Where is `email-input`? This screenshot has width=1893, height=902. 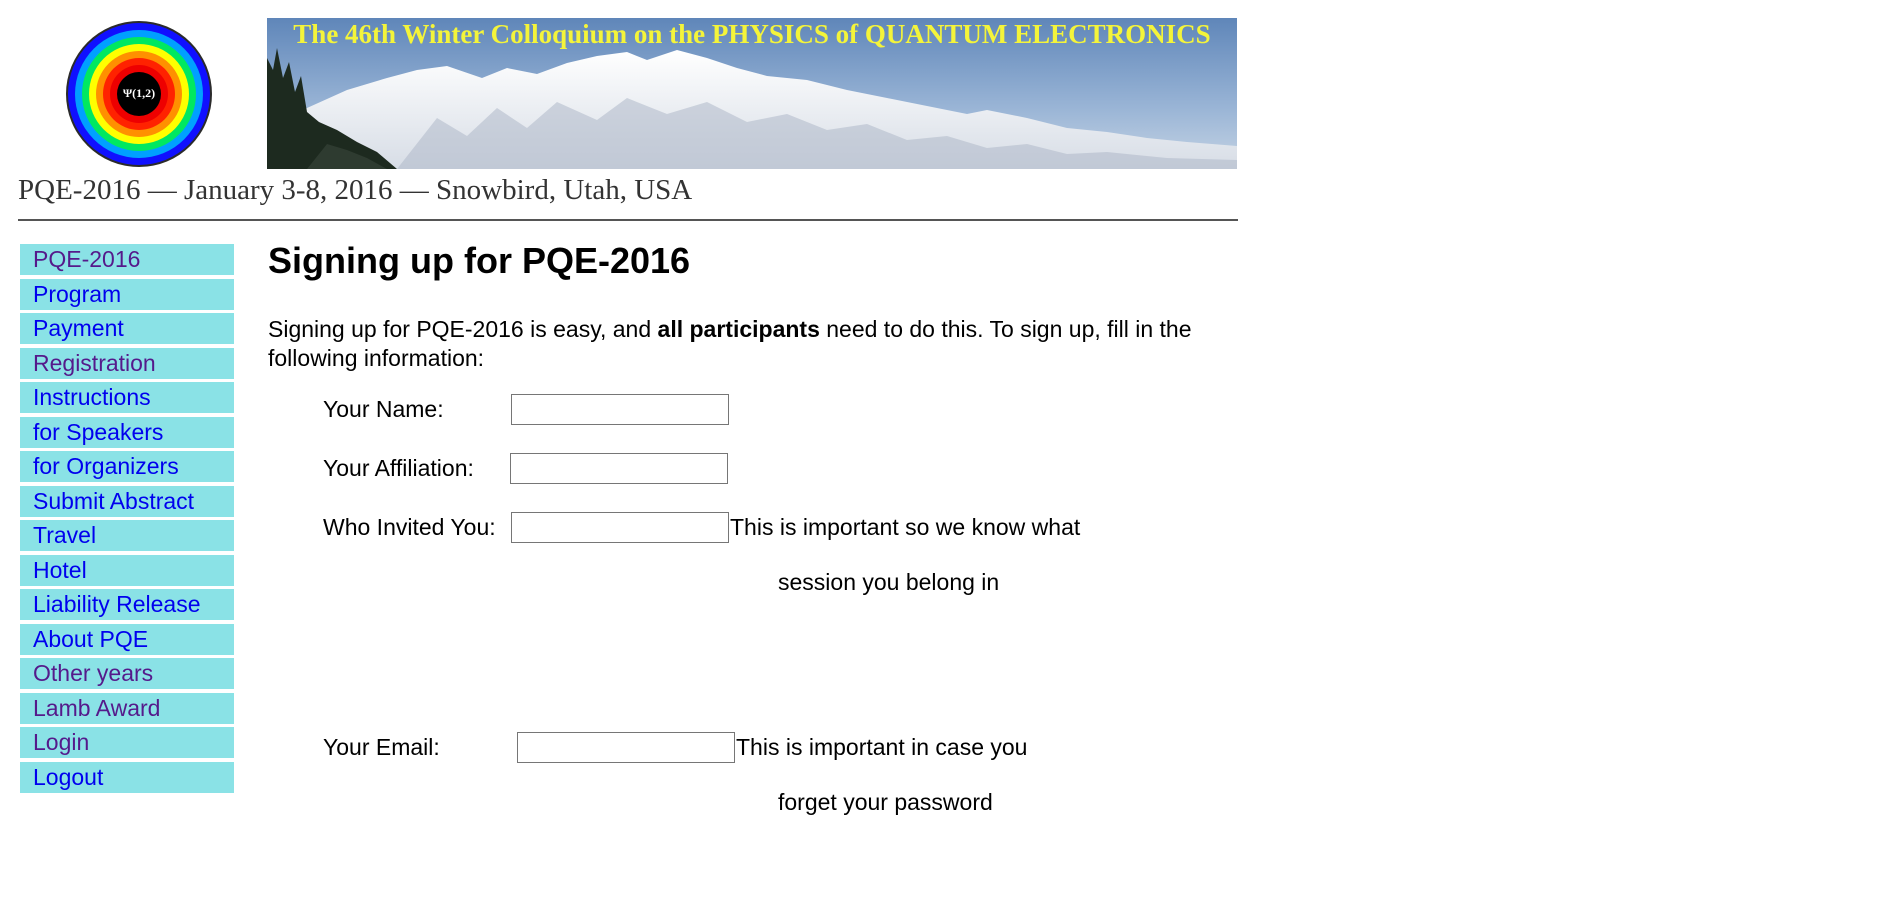 email-input is located at coordinates (626, 747).